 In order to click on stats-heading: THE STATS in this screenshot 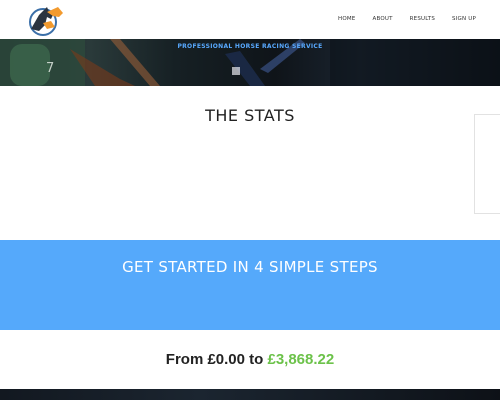, I will do `click(250, 115)`.